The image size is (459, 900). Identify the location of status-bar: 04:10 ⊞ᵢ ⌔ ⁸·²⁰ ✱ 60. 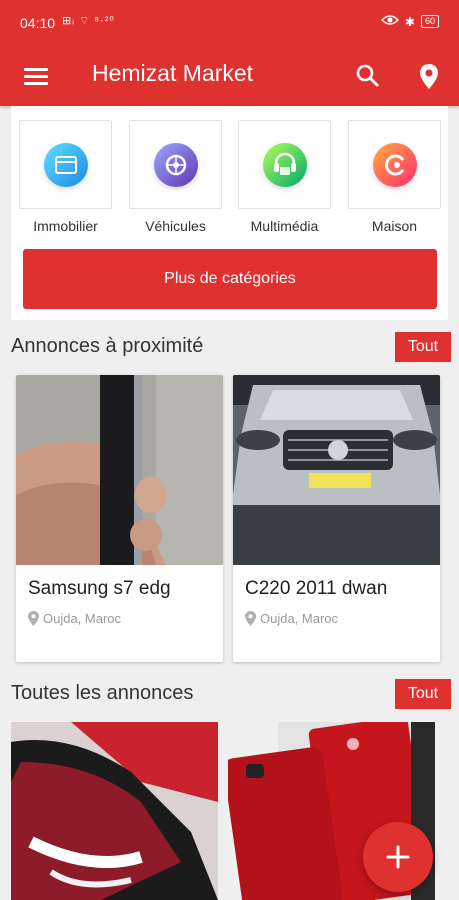
(229, 23).